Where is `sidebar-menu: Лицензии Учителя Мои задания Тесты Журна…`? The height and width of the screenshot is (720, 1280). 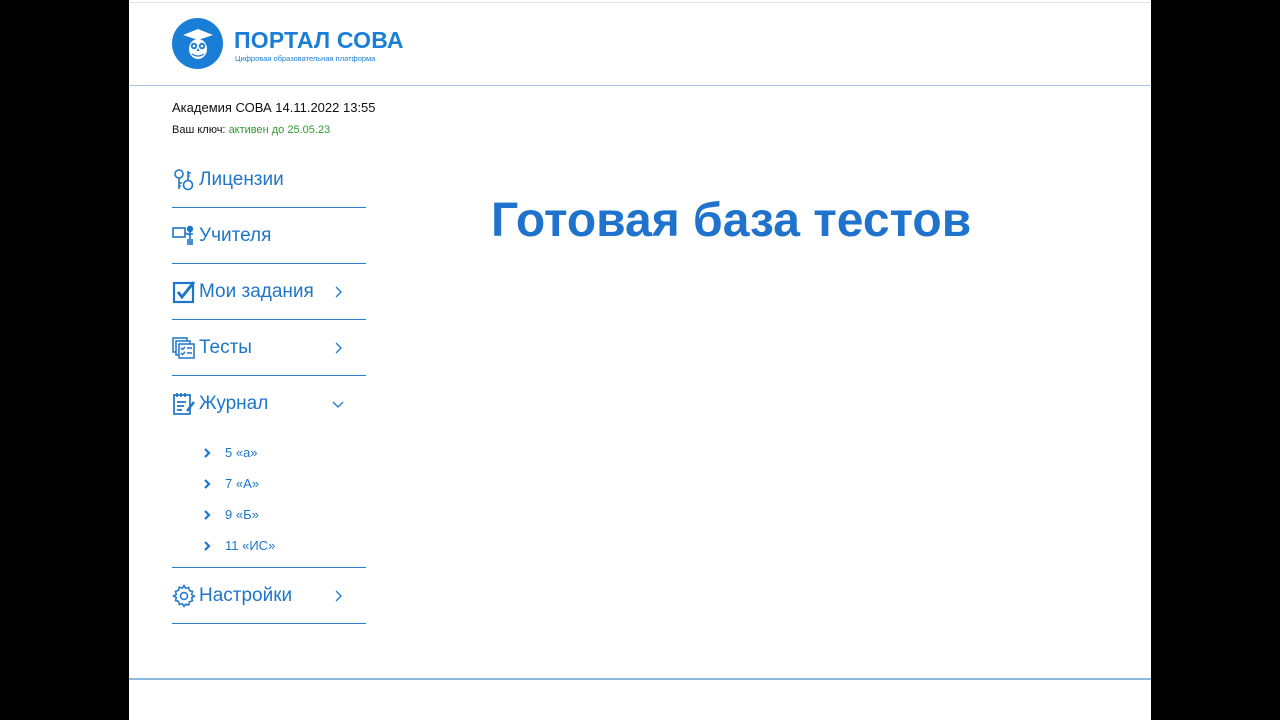 sidebar-menu: Лицензии Учителя Мои задания Тесты Журна… is located at coordinates (269, 388).